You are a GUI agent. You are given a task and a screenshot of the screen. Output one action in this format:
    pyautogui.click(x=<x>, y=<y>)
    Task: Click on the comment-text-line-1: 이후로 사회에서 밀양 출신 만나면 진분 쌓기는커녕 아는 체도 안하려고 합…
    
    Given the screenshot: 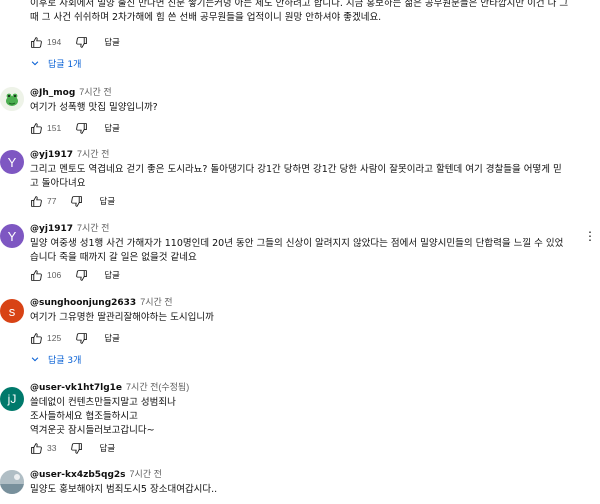 What is the action you would take?
    pyautogui.click(x=299, y=4)
    